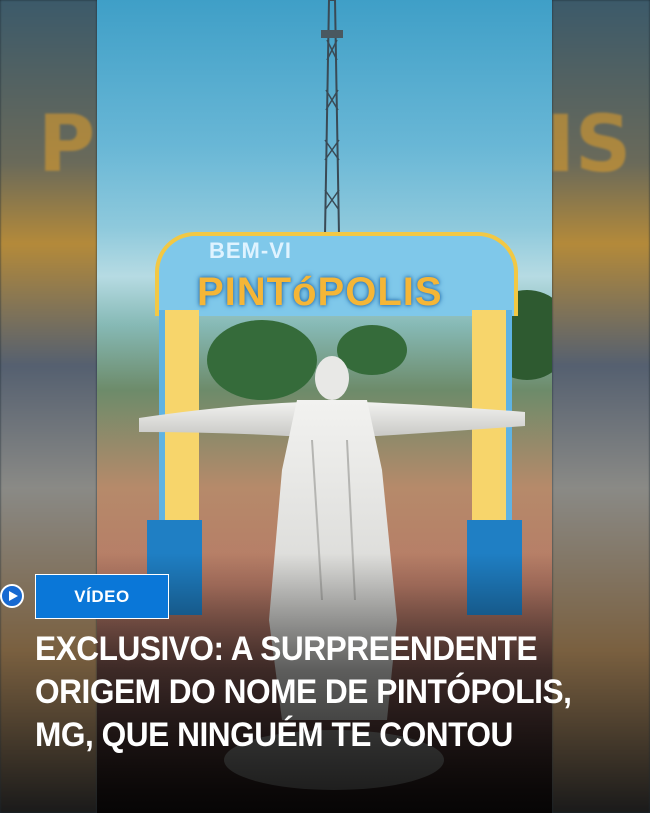 Image resolution: width=650 pixels, height=813 pixels. What do you see at coordinates (102, 596) in the screenshot?
I see `video-category-badge: VÍDEO` at bounding box center [102, 596].